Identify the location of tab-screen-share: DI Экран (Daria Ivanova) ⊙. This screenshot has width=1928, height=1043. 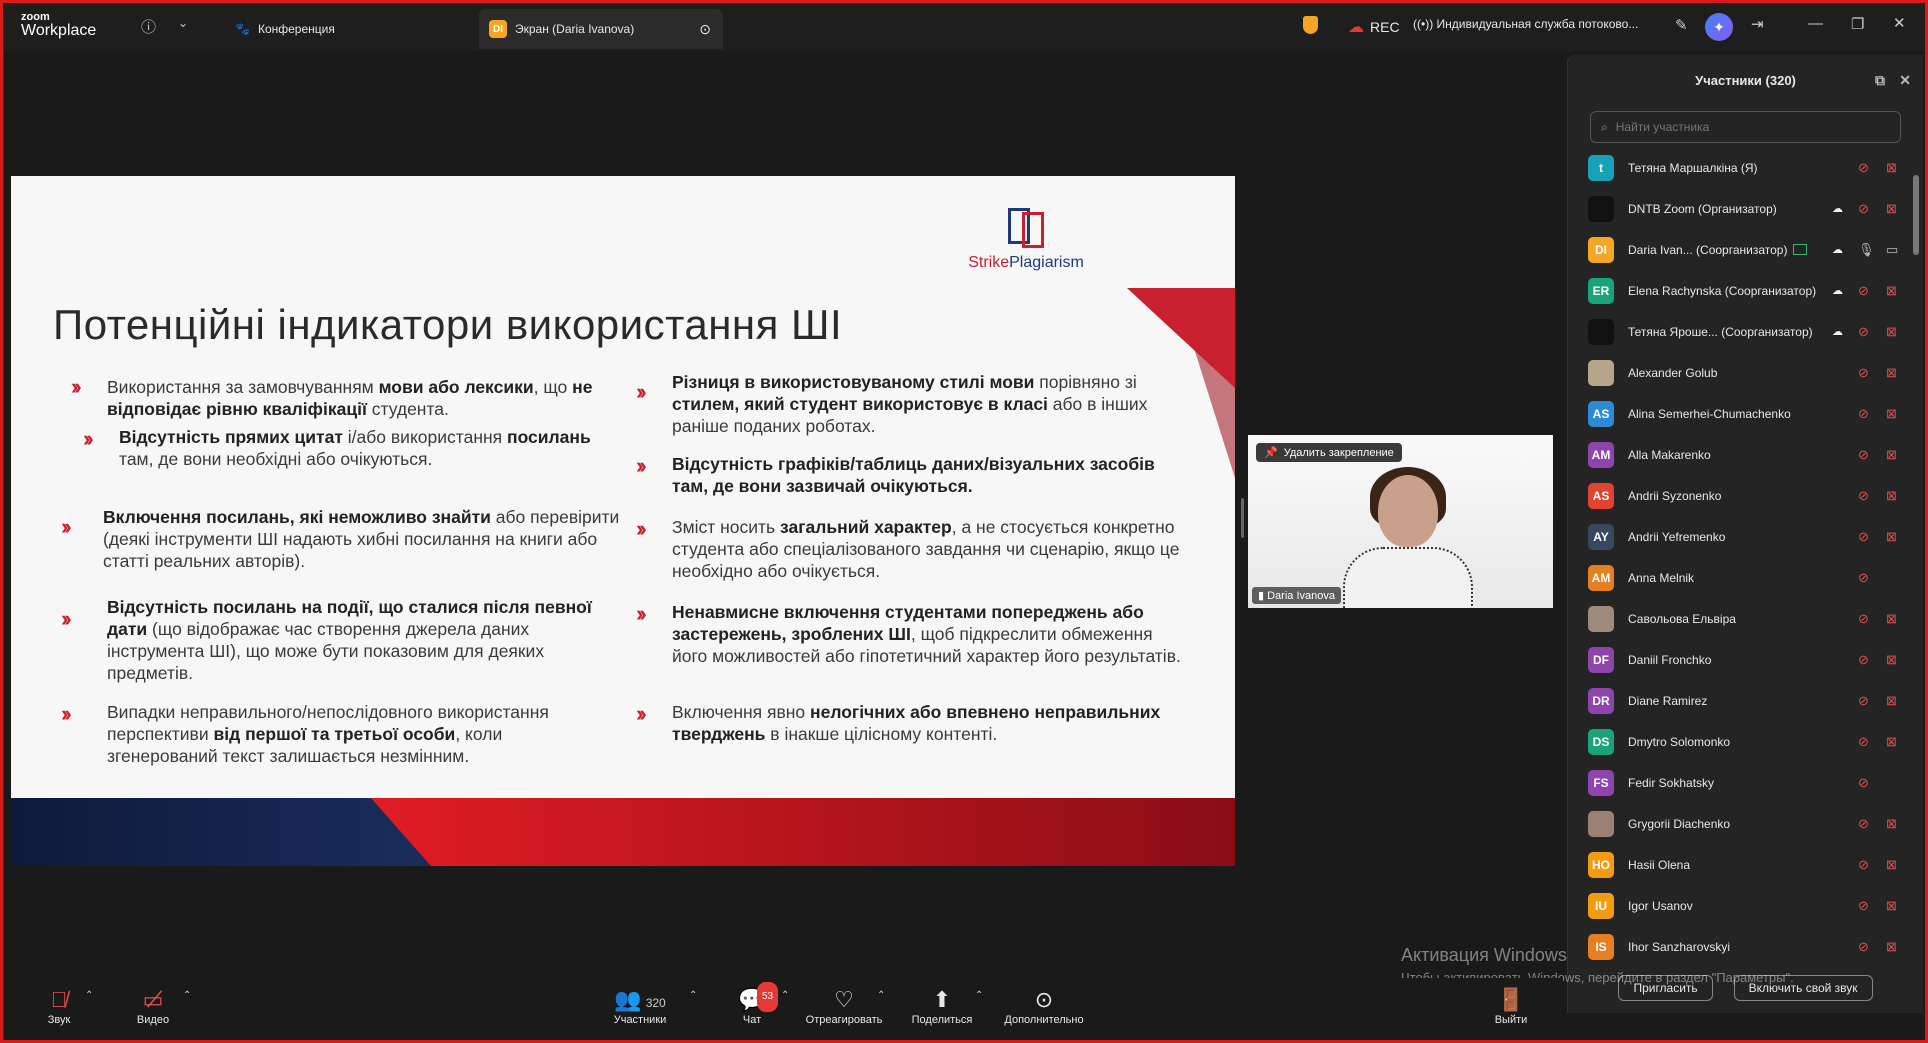
(601, 29).